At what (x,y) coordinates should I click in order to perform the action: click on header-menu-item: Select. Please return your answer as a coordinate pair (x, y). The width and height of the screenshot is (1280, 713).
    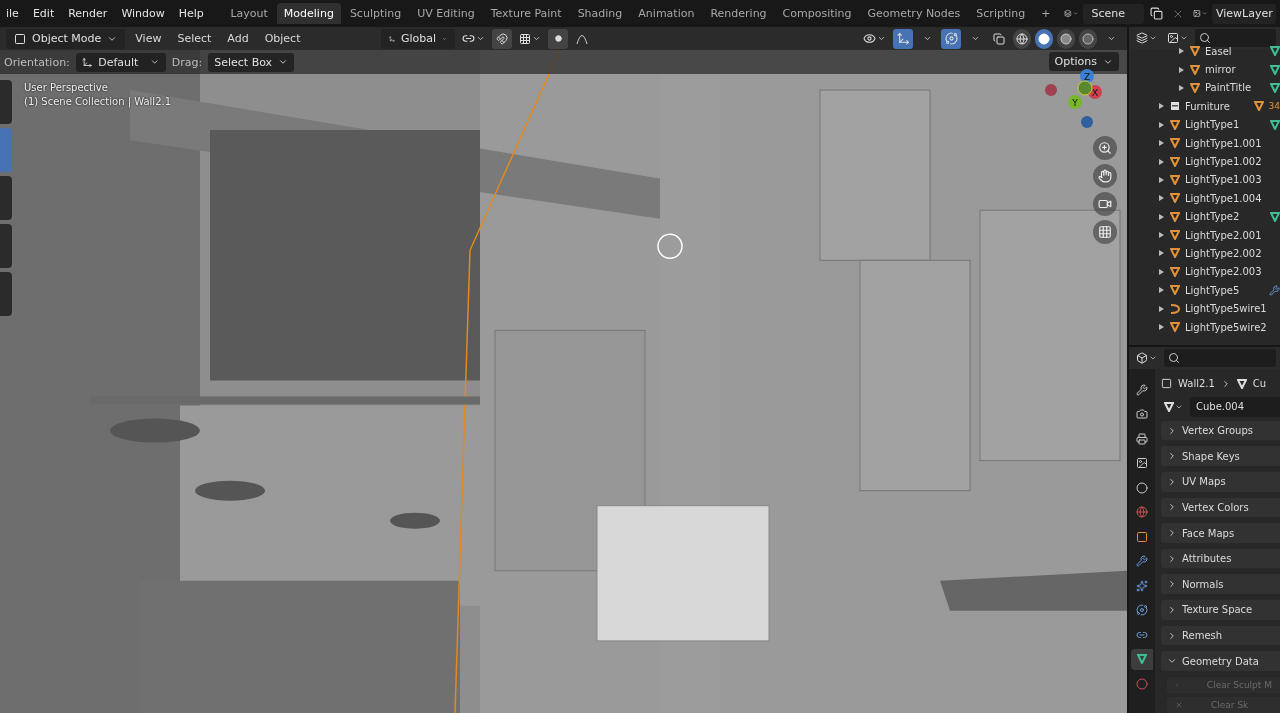
    Looking at the image, I should click on (194, 38).